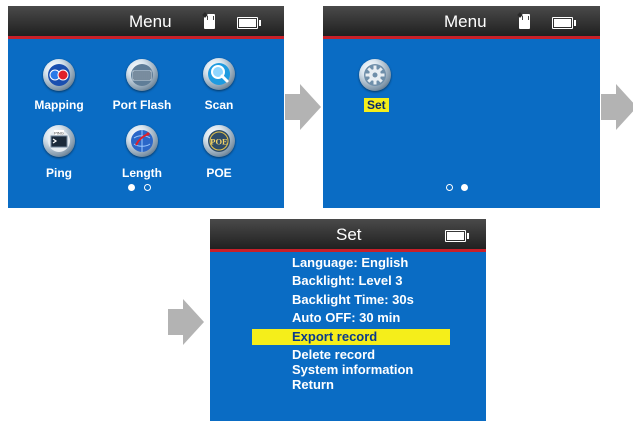 This screenshot has height=421, width=633. What do you see at coordinates (142, 173) in the screenshot?
I see `length-label: Length` at bounding box center [142, 173].